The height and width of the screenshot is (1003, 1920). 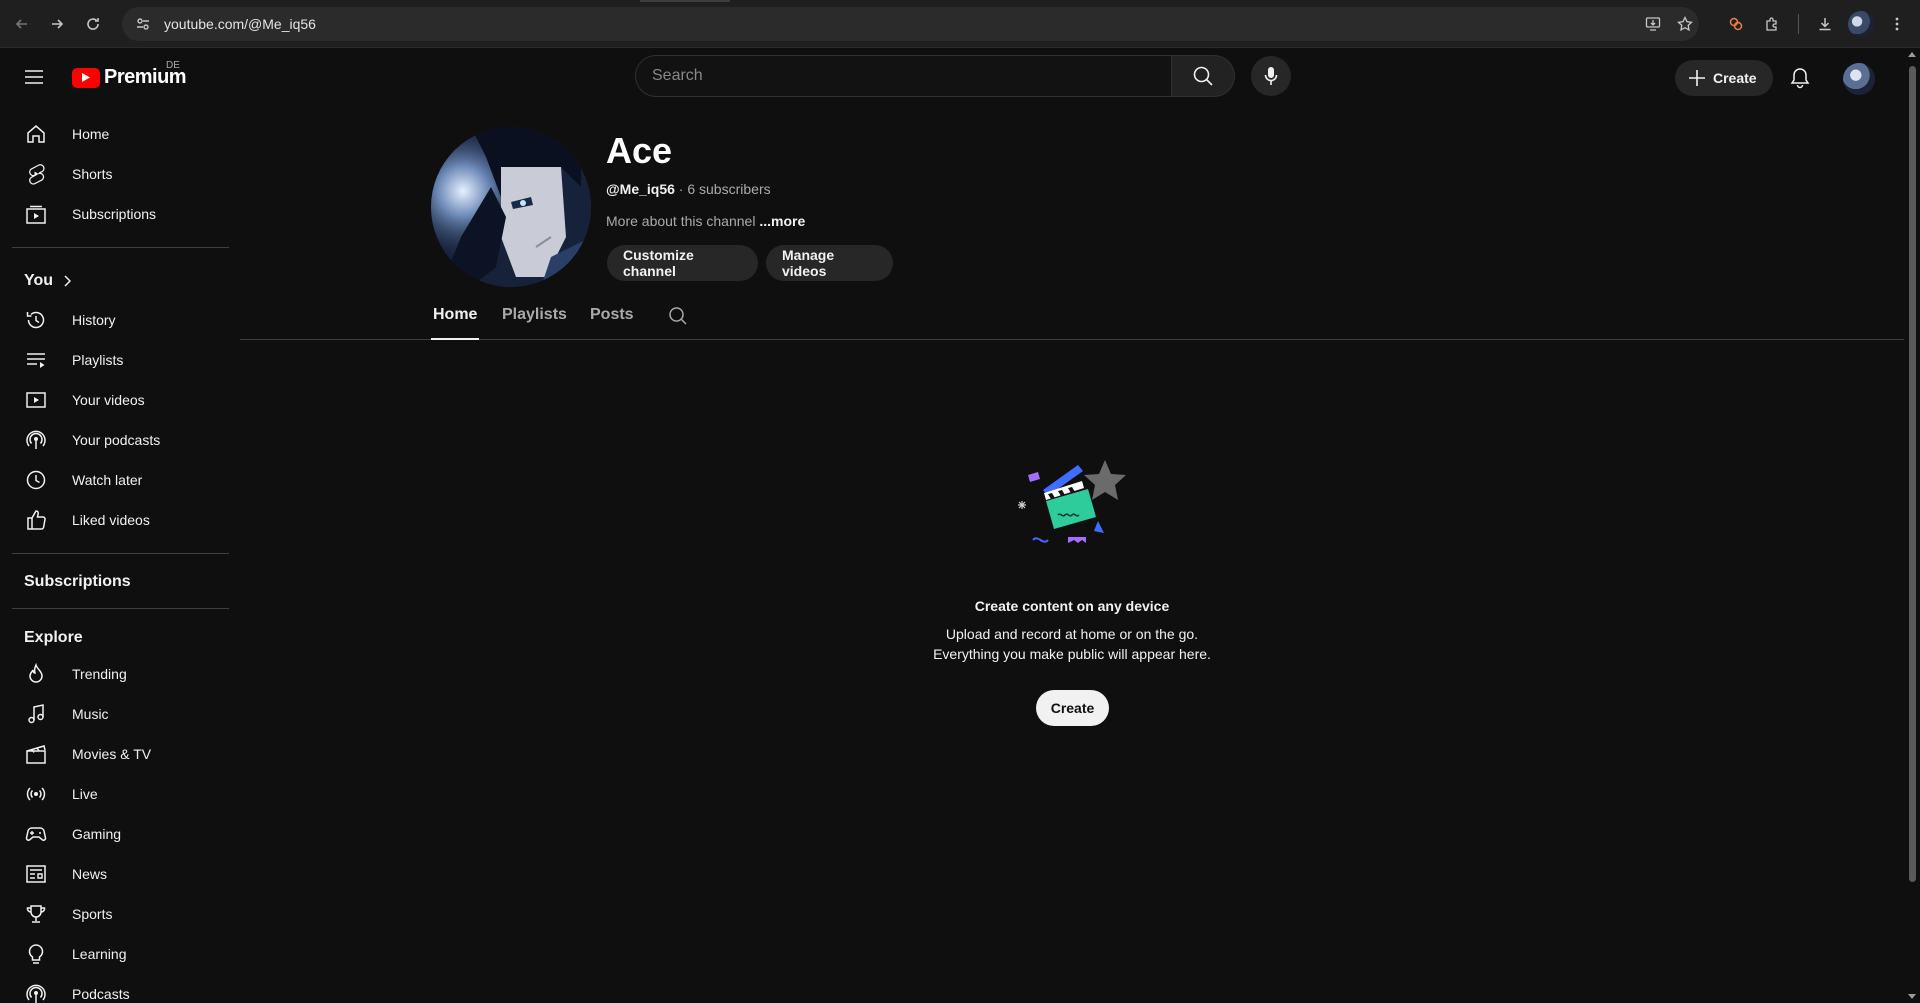 What do you see at coordinates (1861, 24) in the screenshot?
I see `profile-icon` at bounding box center [1861, 24].